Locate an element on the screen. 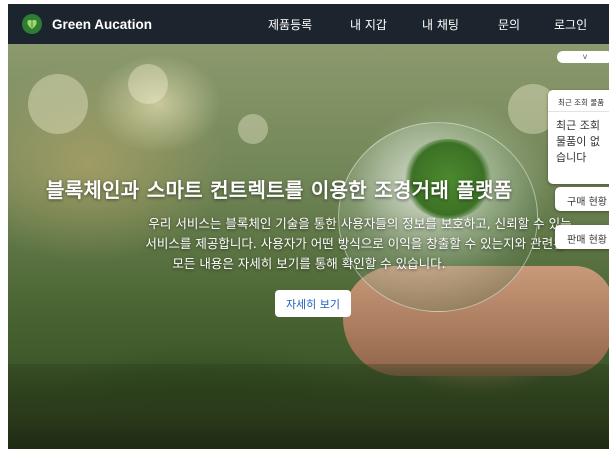 This screenshot has width=609, height=449. chevron-down-icon: v is located at coordinates (585, 56).